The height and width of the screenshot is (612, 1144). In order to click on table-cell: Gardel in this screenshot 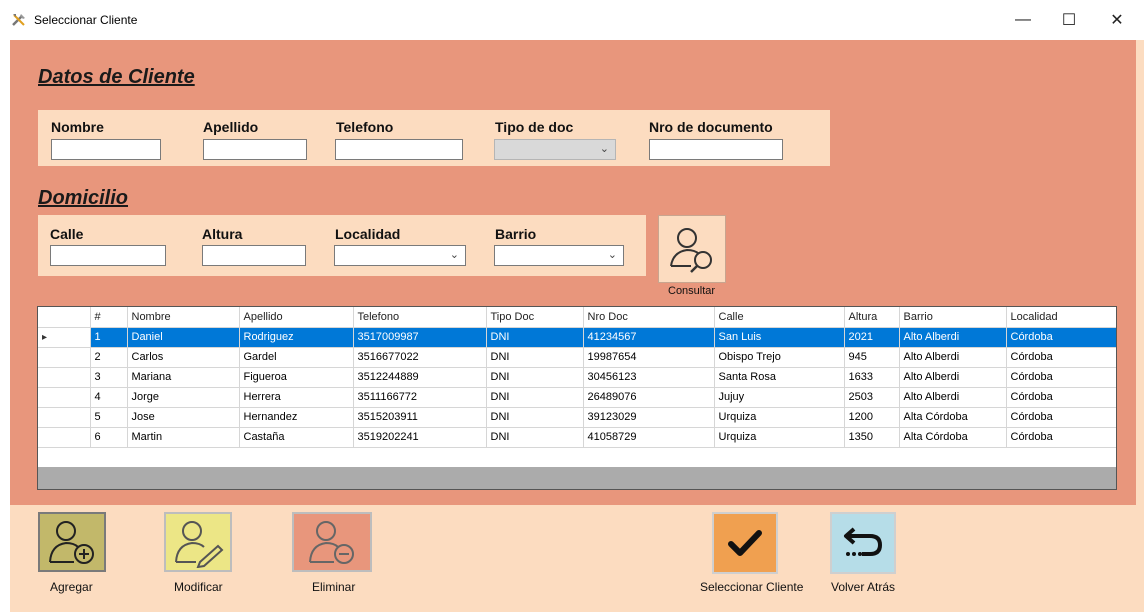, I will do `click(296, 357)`.